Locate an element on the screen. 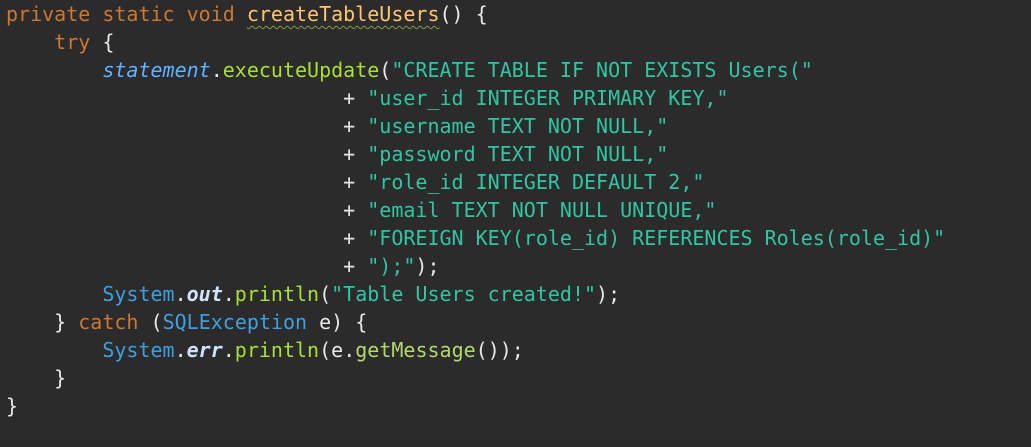 Image resolution: width=1031 pixels, height=447 pixels. code-line-12: } catch (SQLException e) { is located at coordinates (211, 322).